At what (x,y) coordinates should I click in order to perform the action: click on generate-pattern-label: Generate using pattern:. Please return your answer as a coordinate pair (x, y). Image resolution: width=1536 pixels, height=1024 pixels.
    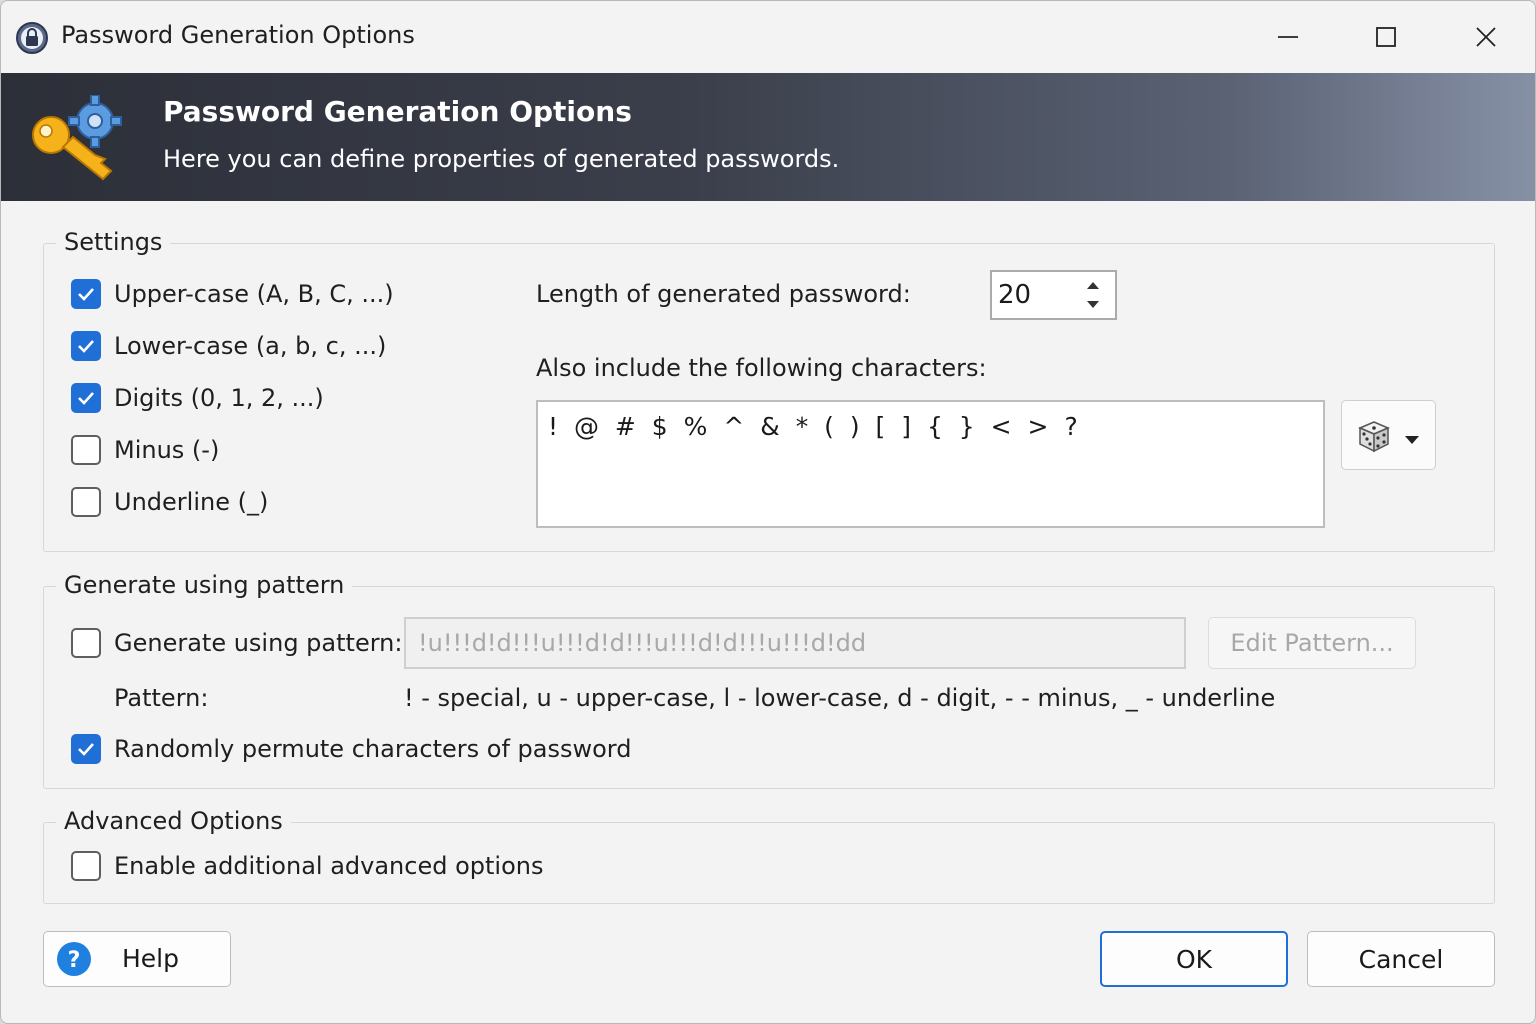
    Looking at the image, I should click on (258, 643).